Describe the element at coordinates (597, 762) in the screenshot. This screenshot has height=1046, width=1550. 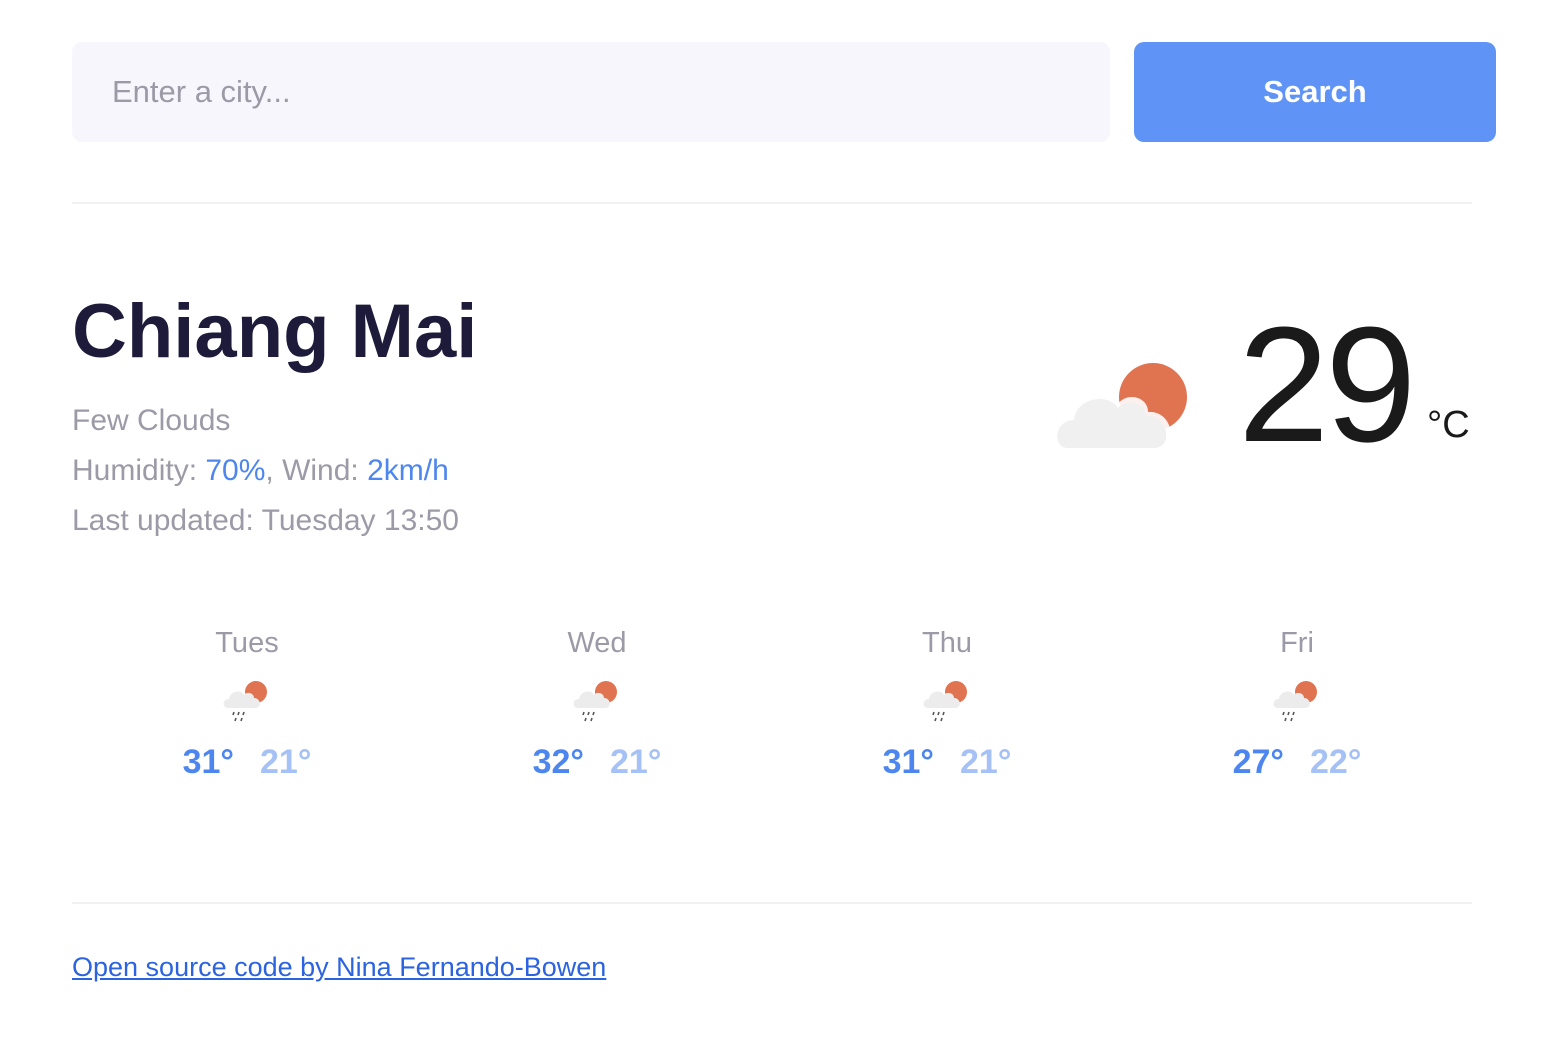
I see `forecast-temps: 32° 21°` at that location.